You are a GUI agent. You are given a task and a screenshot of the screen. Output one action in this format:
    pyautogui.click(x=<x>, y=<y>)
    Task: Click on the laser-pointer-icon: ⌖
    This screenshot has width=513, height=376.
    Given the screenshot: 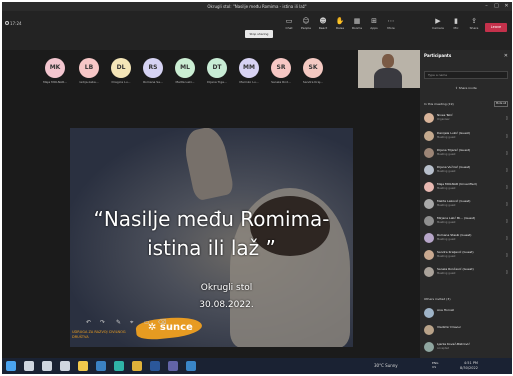 What is the action you would take?
    pyautogui.click(x=131, y=323)
    